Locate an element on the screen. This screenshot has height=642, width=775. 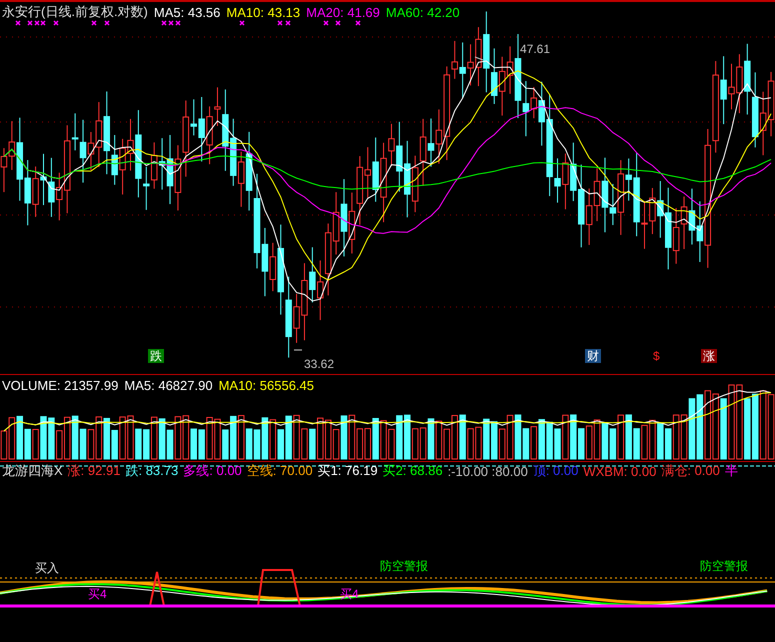
indicator-value: 满仓: 0.00 is located at coordinates (690, 471).